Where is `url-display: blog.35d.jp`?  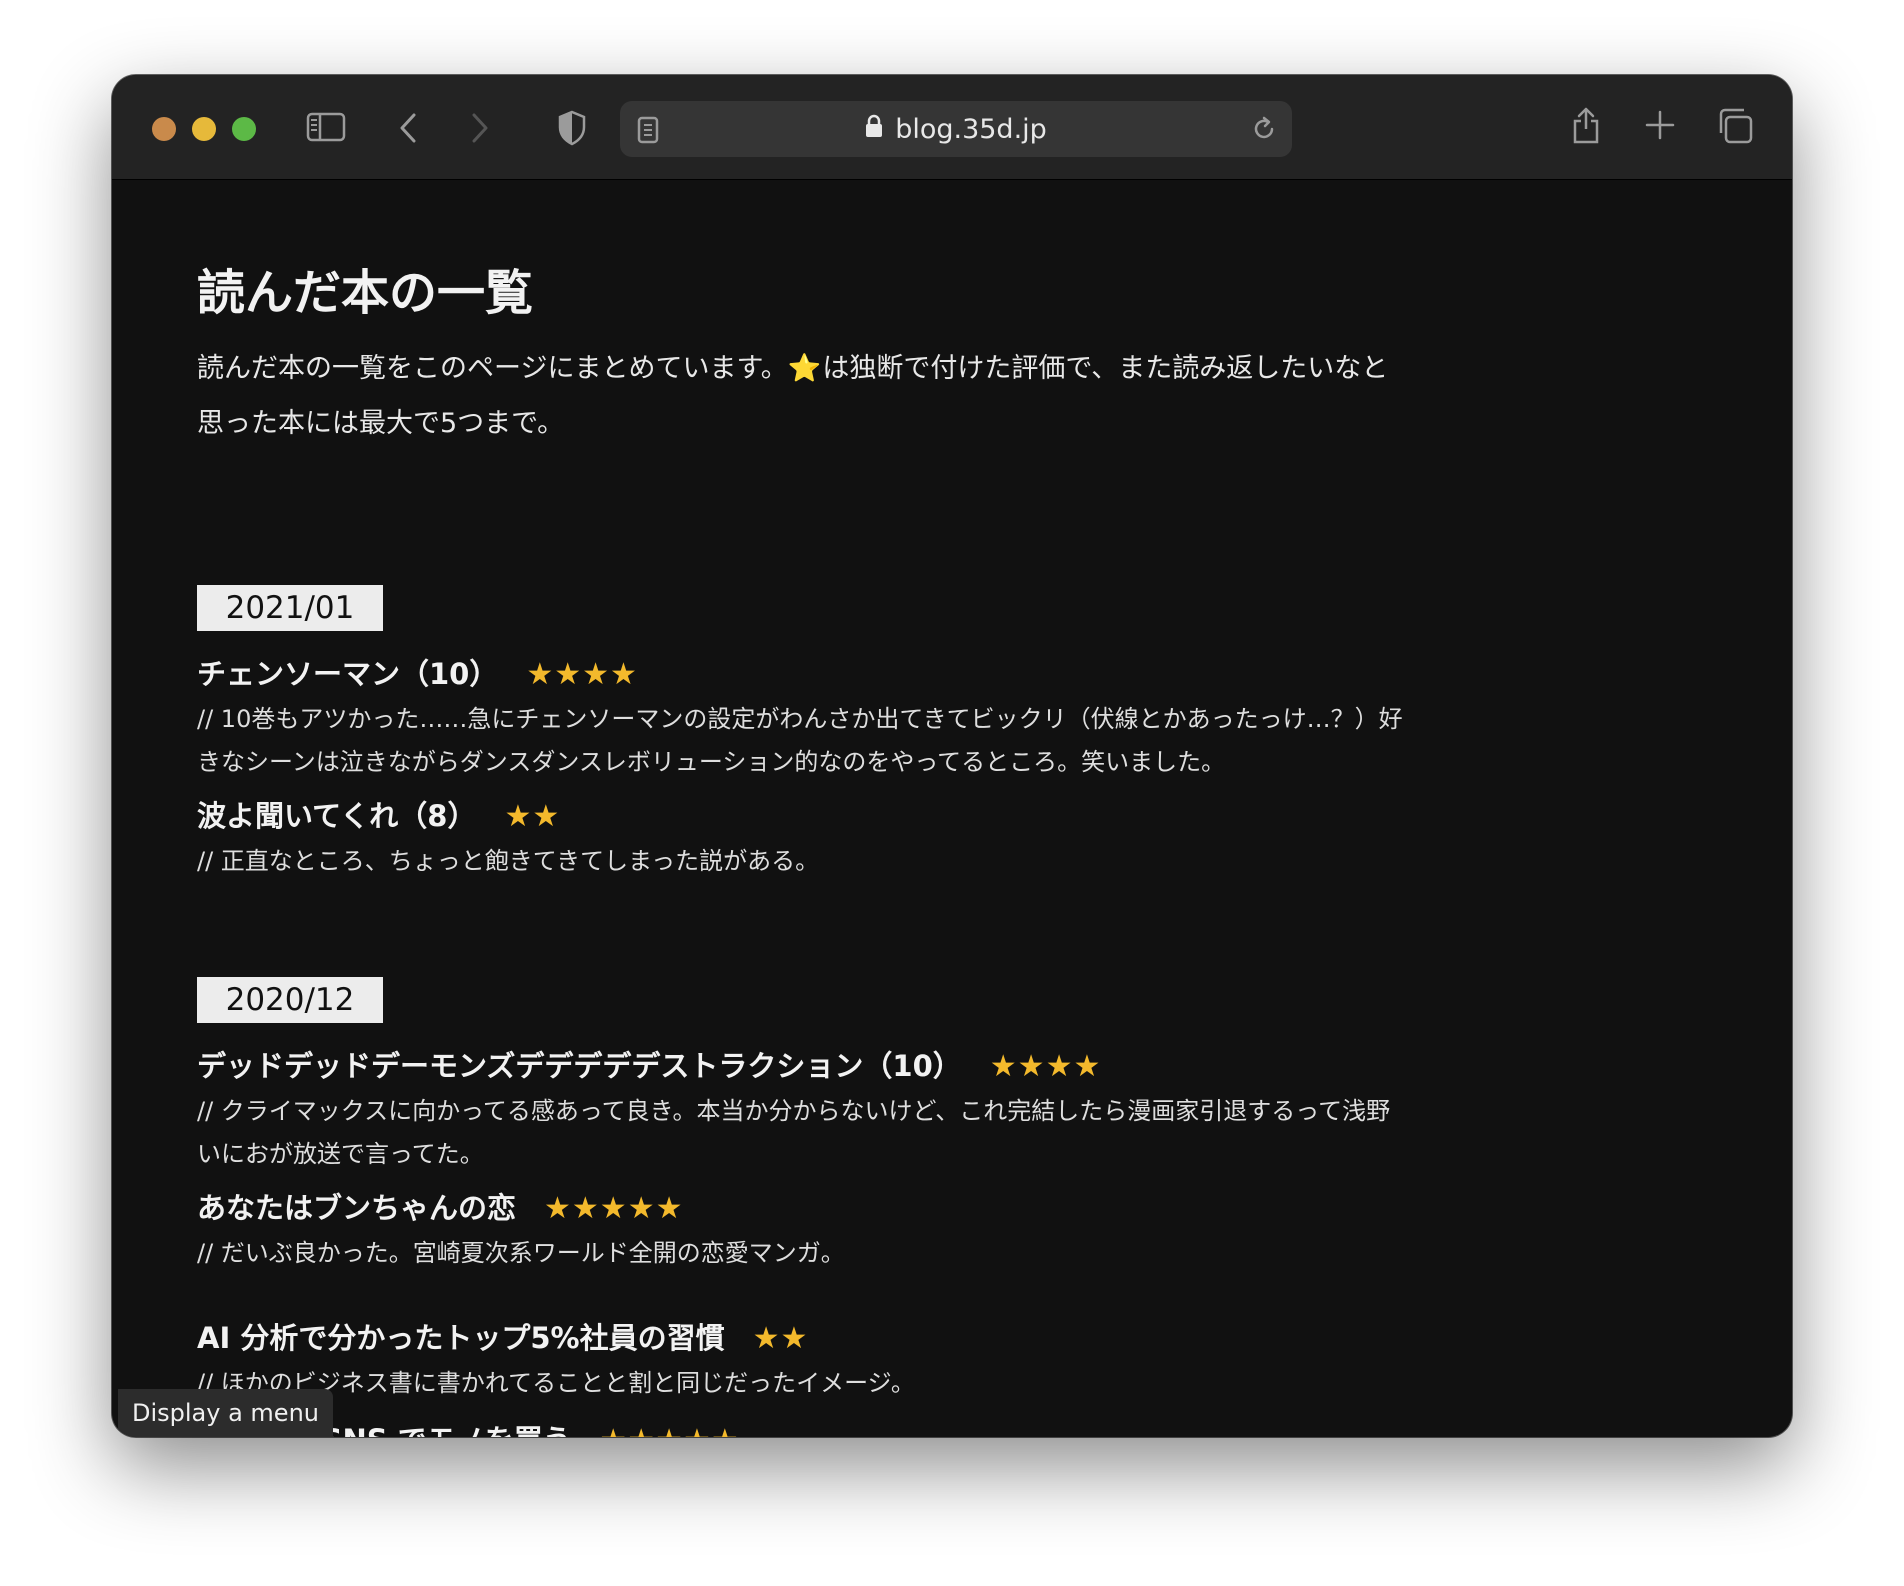 url-display: blog.35d.jp is located at coordinates (956, 129).